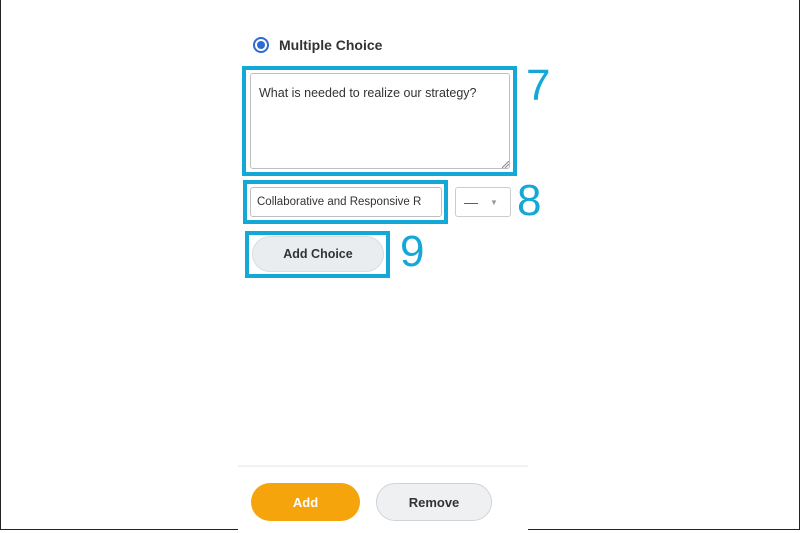 This screenshot has width=800, height=533. I want to click on chevron-down-icon: ▼, so click(494, 202).